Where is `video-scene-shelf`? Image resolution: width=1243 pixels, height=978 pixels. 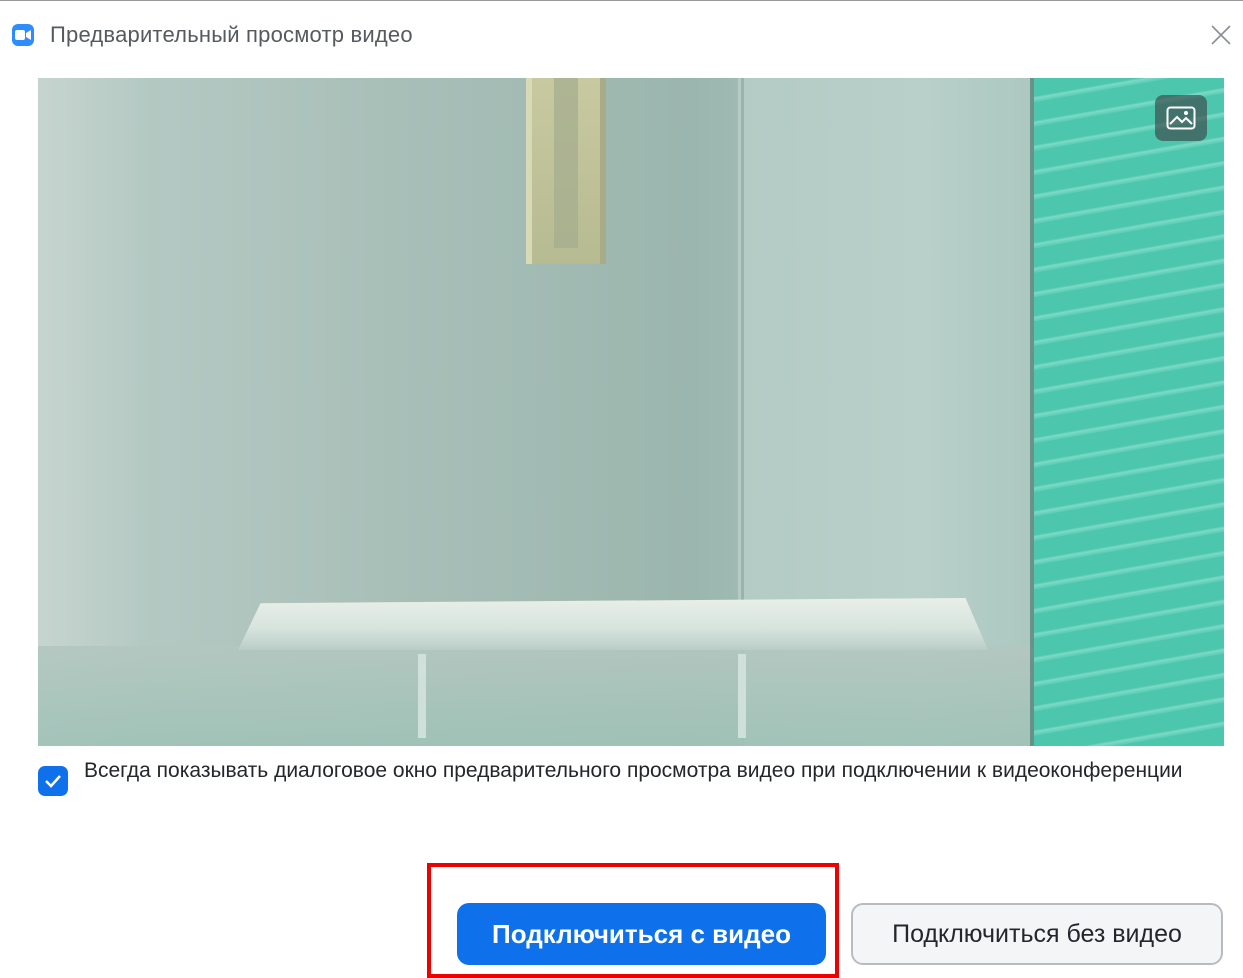 video-scene-shelf is located at coordinates (613, 624).